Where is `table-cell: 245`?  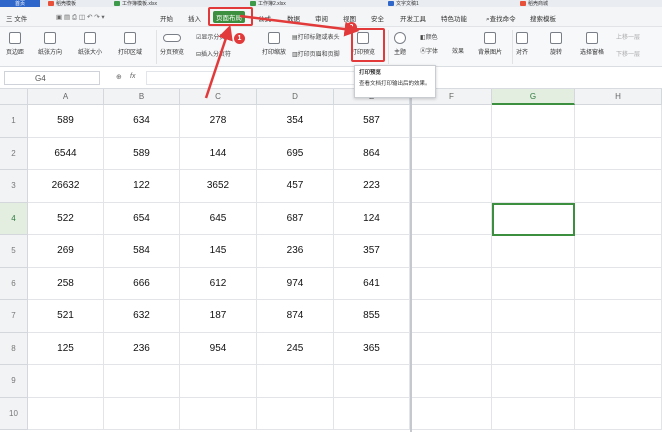 table-cell: 245 is located at coordinates (295, 348).